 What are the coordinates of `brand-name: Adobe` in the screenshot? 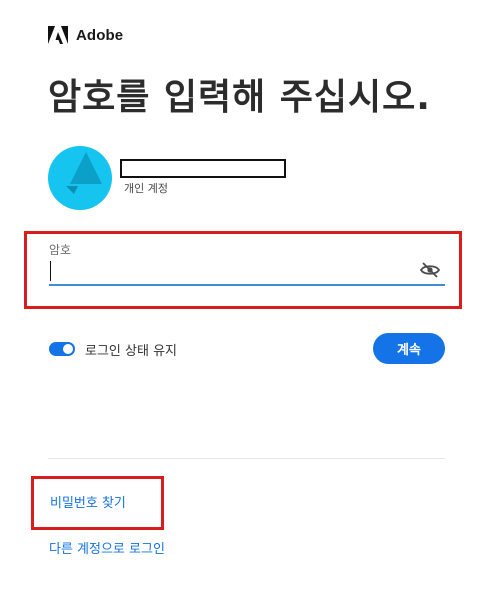 It's located at (100, 35).